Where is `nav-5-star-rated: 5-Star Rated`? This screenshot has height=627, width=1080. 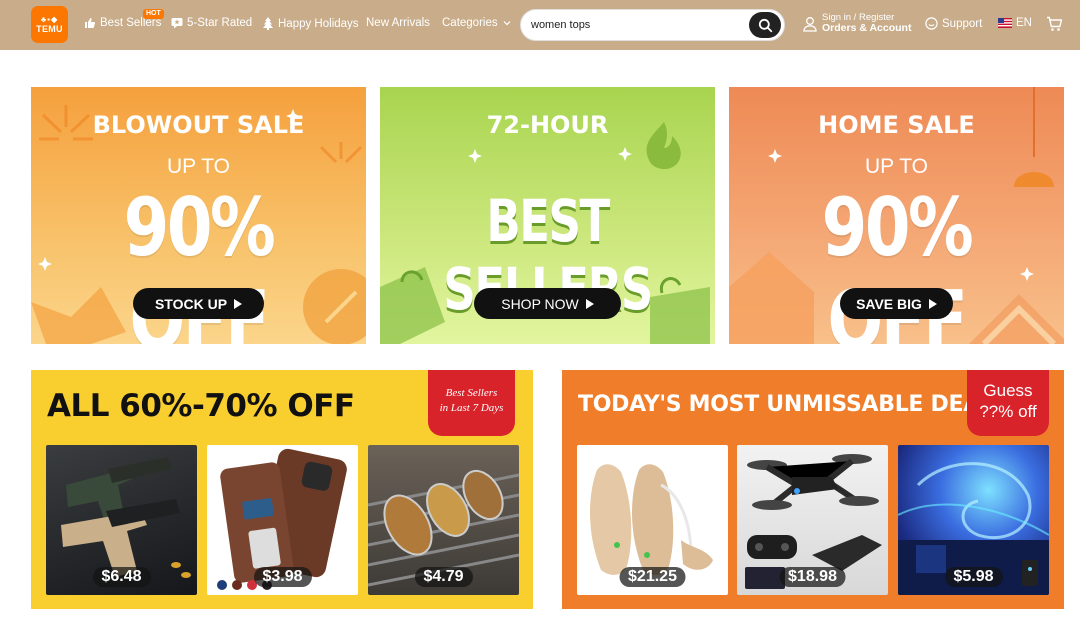 nav-5-star-rated: 5-Star Rated is located at coordinates (211, 23).